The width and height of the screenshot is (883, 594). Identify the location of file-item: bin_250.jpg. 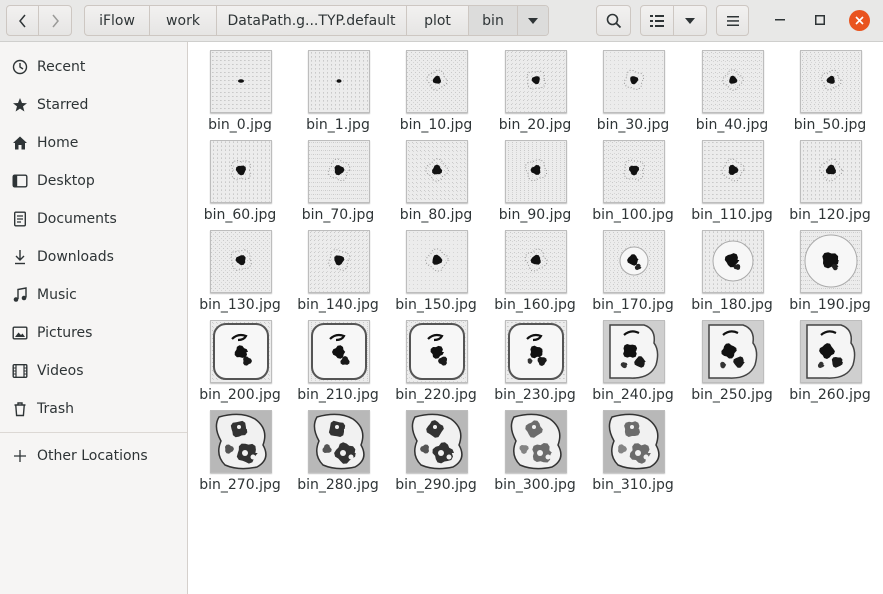
(732, 358).